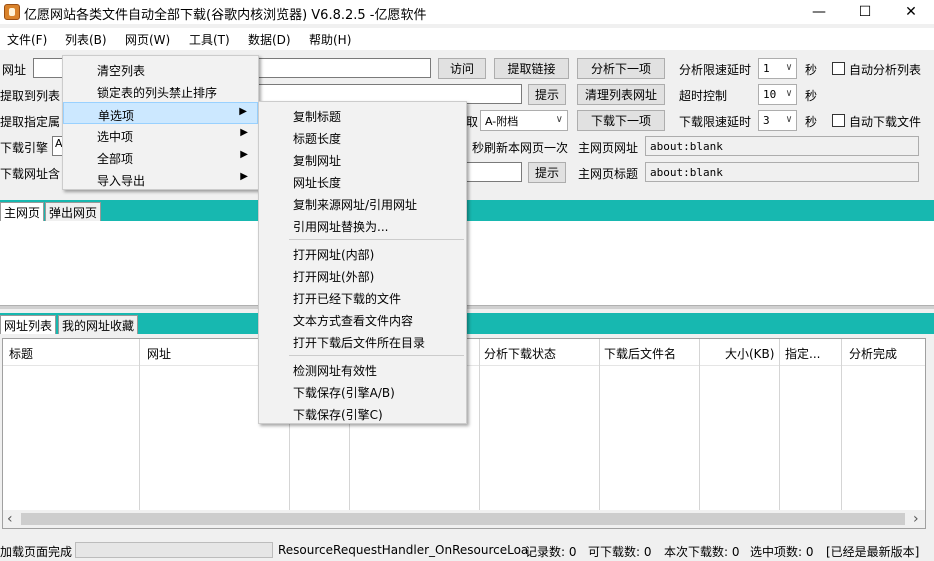 Image resolution: width=934 pixels, height=561 pixels. What do you see at coordinates (334, 255) in the screenshot?
I see `menu-item-label: 打开网址(内部)` at bounding box center [334, 255].